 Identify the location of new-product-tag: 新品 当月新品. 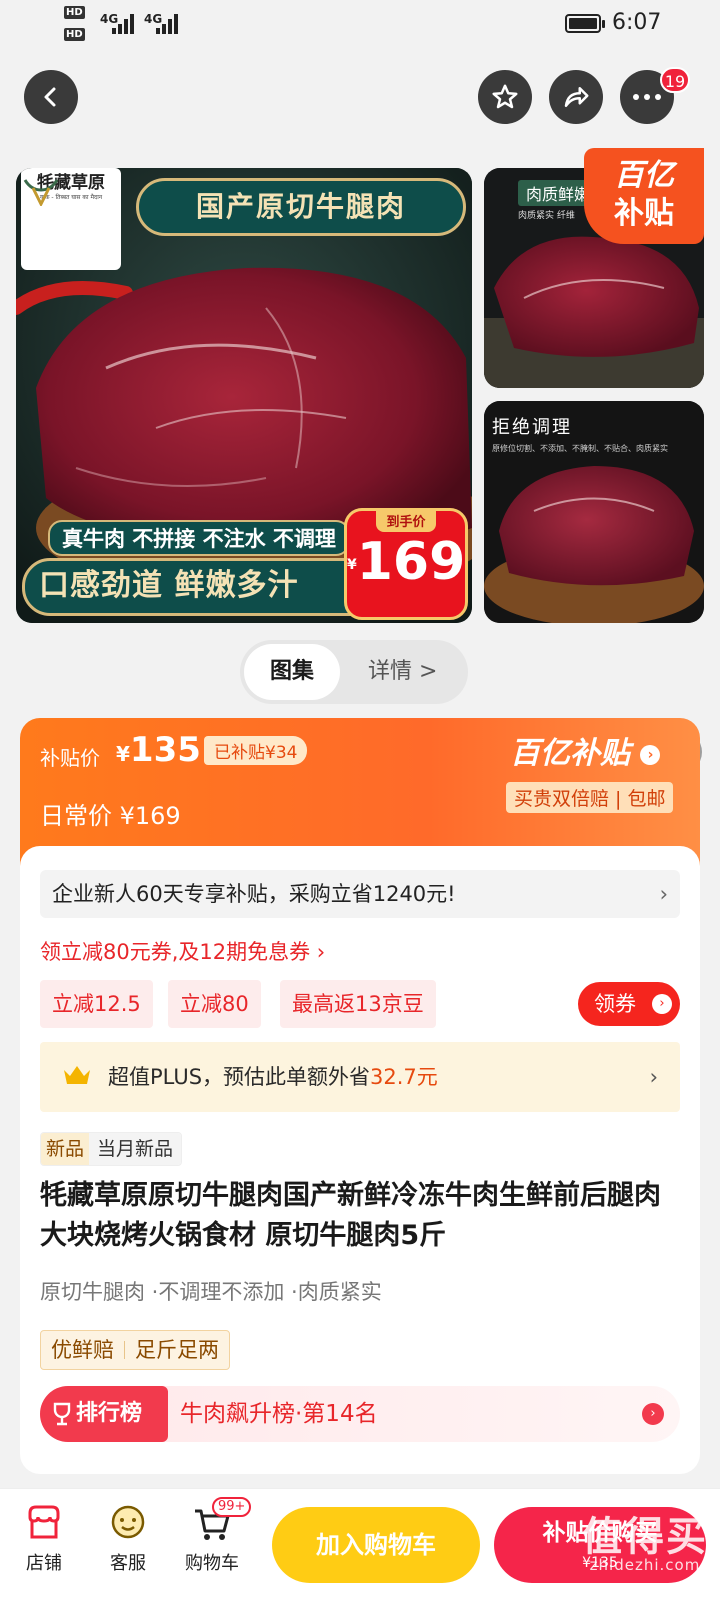
(111, 1149).